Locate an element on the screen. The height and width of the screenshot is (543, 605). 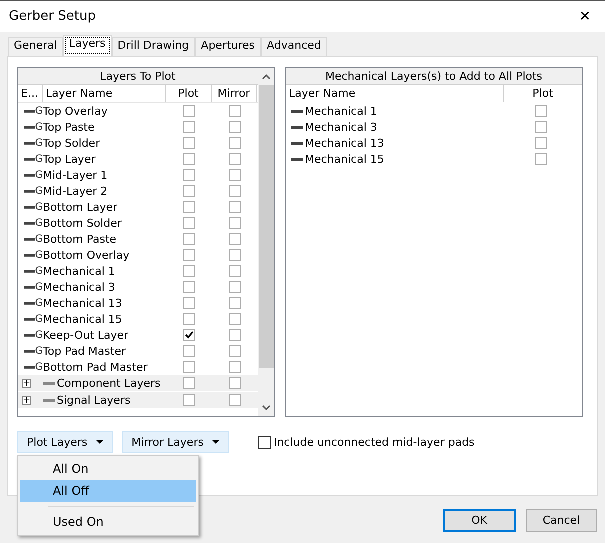
plot-layers-dropdown: Plot Layers is located at coordinates (65, 442).